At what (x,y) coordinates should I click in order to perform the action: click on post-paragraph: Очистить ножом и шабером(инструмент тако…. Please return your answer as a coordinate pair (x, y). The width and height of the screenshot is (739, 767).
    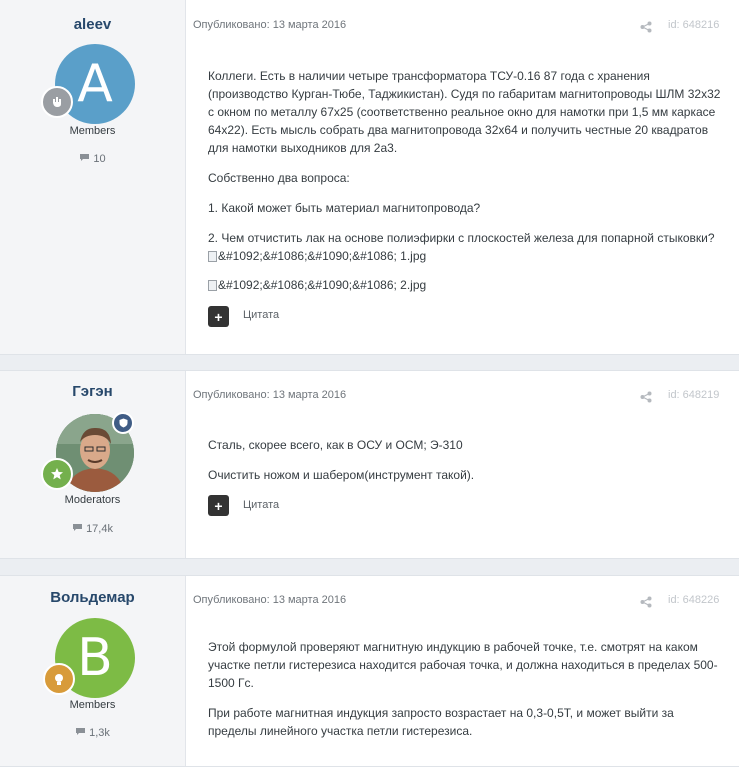
    Looking at the image, I should click on (341, 475).